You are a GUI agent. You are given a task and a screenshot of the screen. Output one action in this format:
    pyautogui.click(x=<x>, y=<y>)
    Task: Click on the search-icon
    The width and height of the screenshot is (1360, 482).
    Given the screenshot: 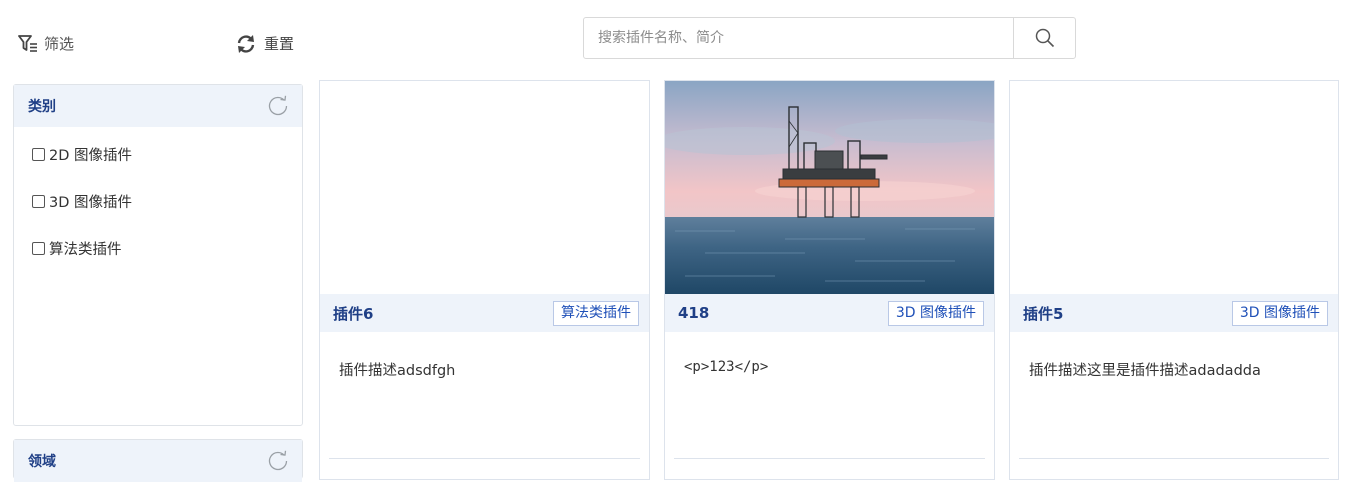 What is the action you would take?
    pyautogui.click(x=1044, y=38)
    